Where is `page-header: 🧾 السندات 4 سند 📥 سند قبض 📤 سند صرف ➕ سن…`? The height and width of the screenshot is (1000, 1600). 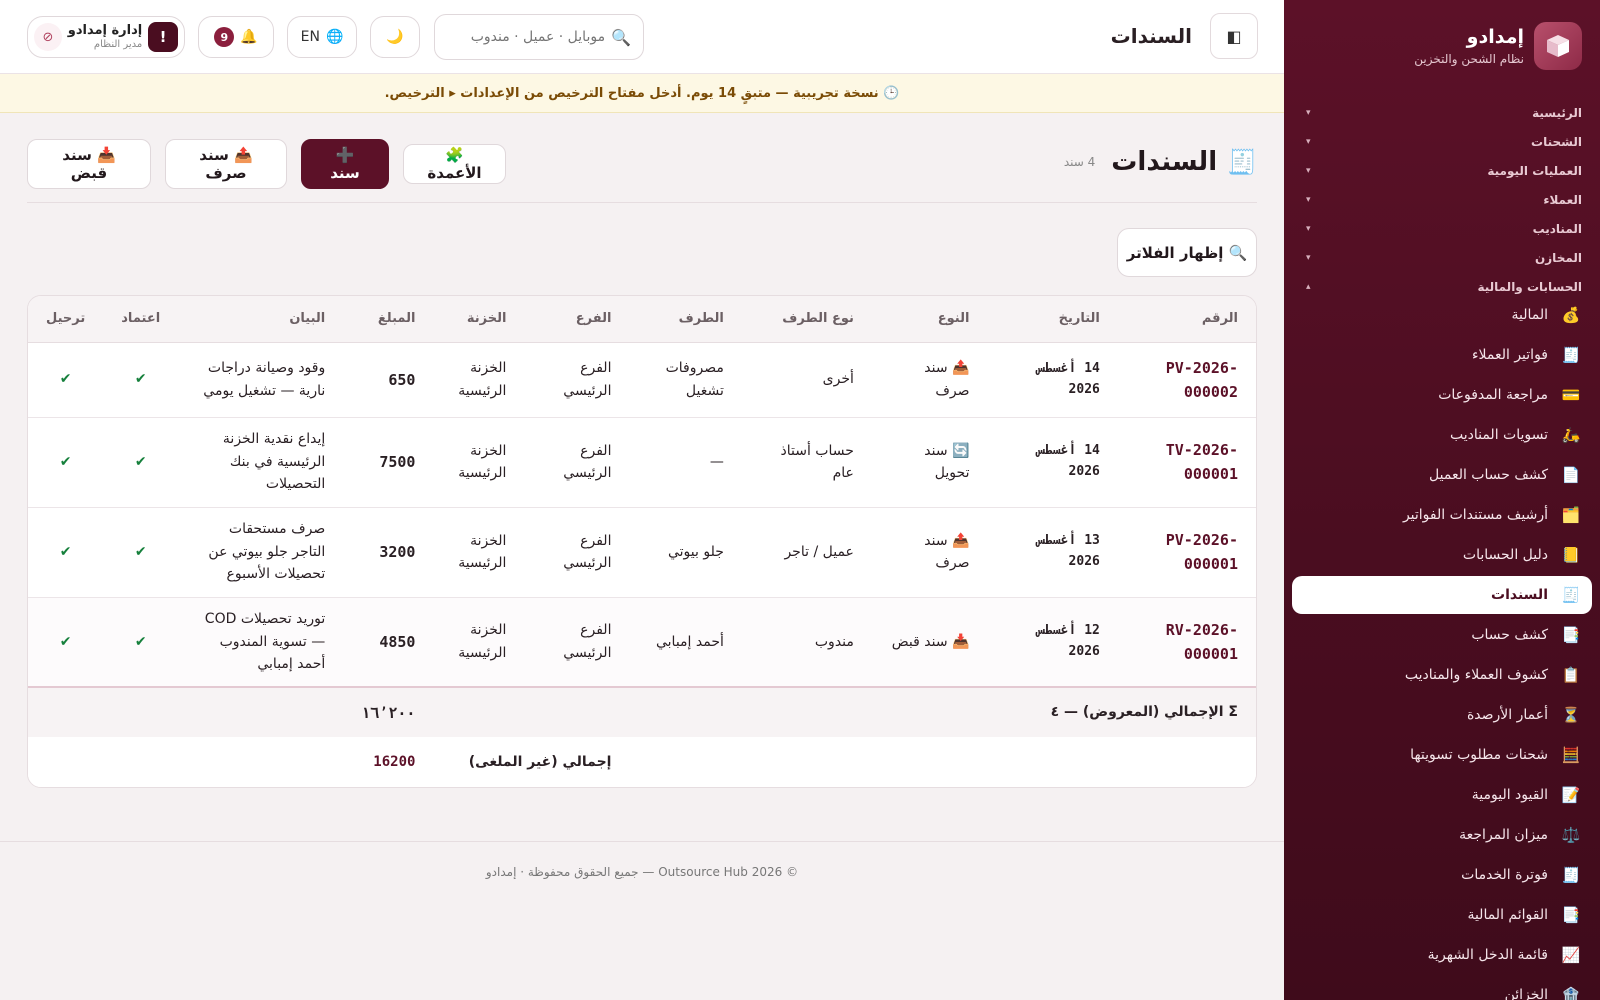 page-header: 🧾 السندات 4 سند 📥 سند قبض 📤 سند صرف ➕ سن… is located at coordinates (642, 171).